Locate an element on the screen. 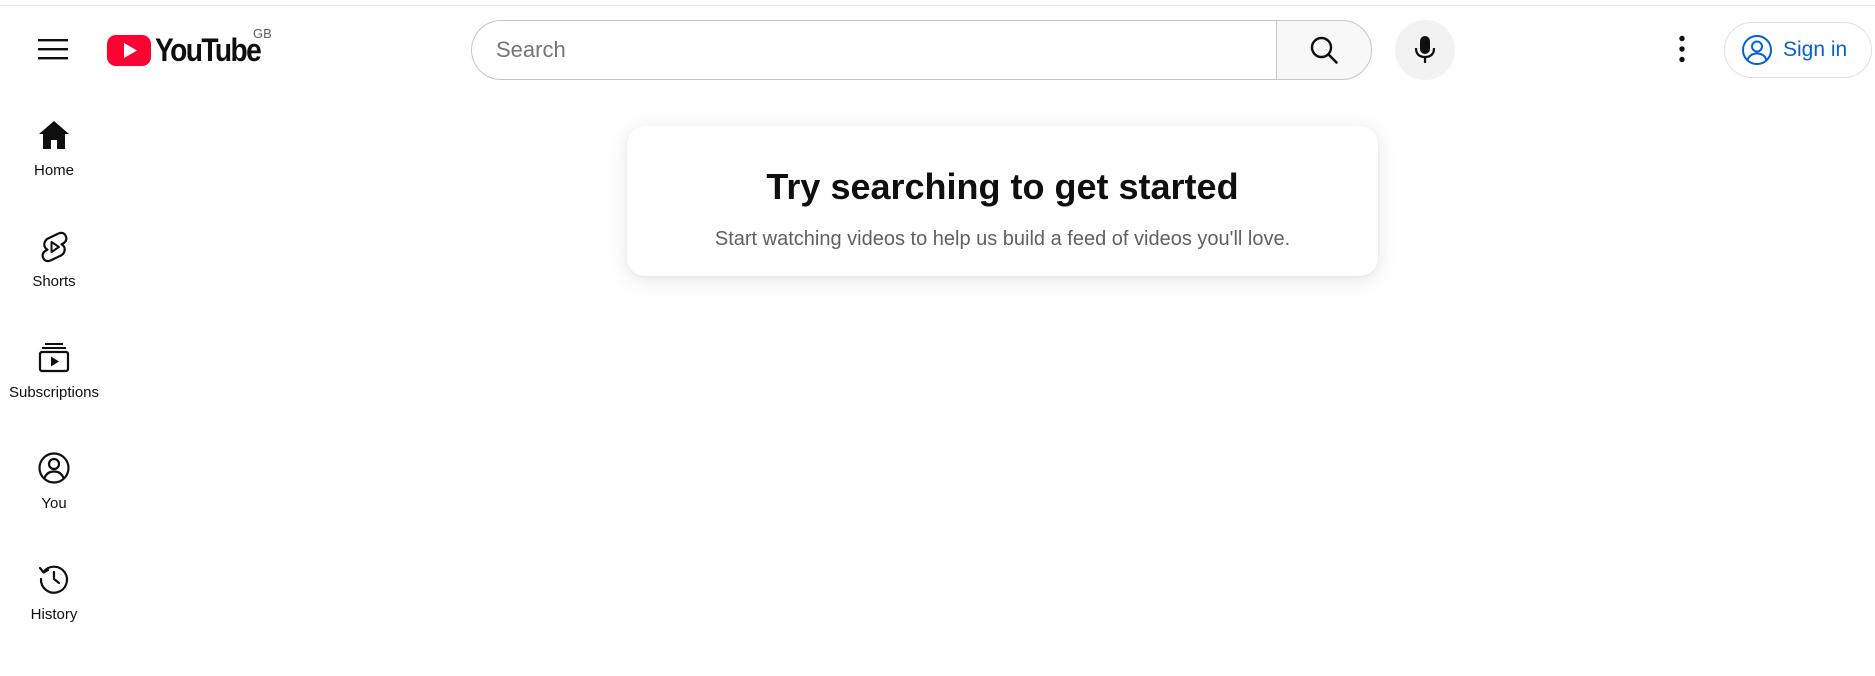  search-button is located at coordinates (1324, 50).